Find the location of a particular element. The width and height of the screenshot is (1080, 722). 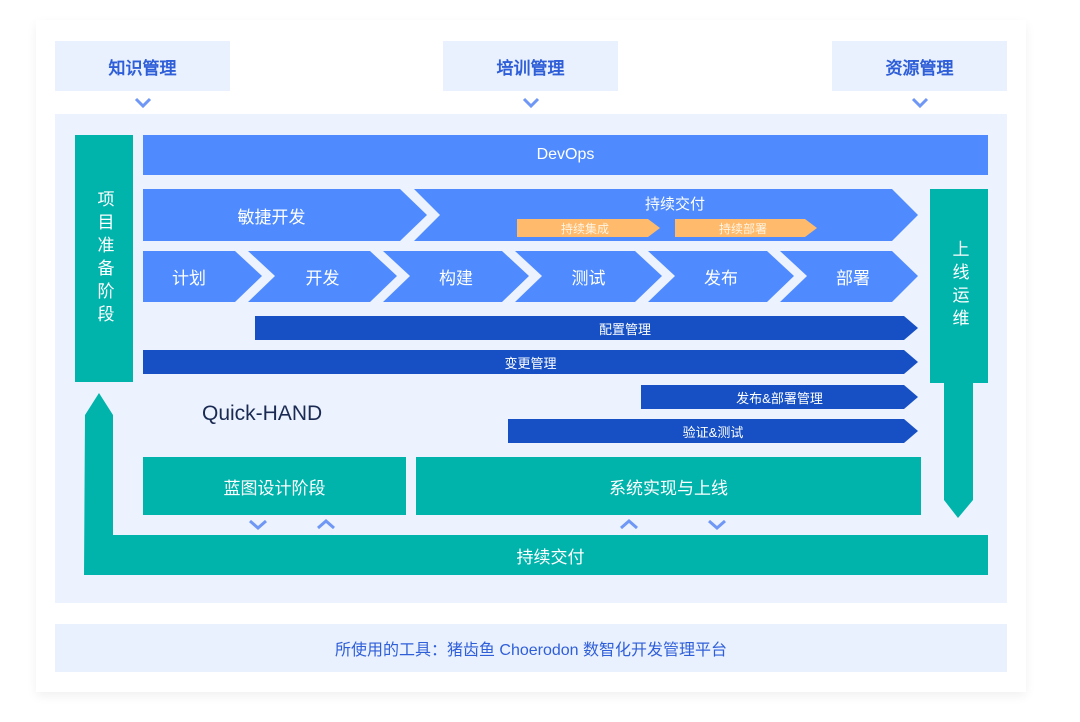

system-implementation-phase: 系统实现与上线 is located at coordinates (668, 486).